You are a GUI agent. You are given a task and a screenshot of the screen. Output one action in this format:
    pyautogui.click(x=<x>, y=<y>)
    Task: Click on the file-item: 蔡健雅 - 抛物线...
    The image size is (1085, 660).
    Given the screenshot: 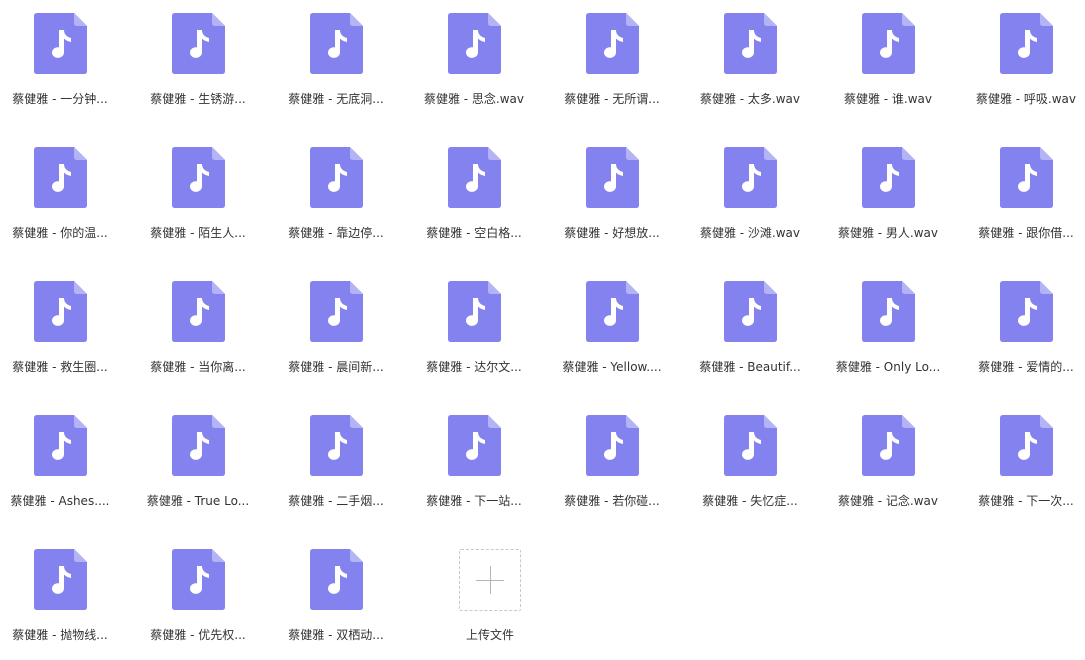 What is the action you would take?
    pyautogui.click(x=60, y=591)
    